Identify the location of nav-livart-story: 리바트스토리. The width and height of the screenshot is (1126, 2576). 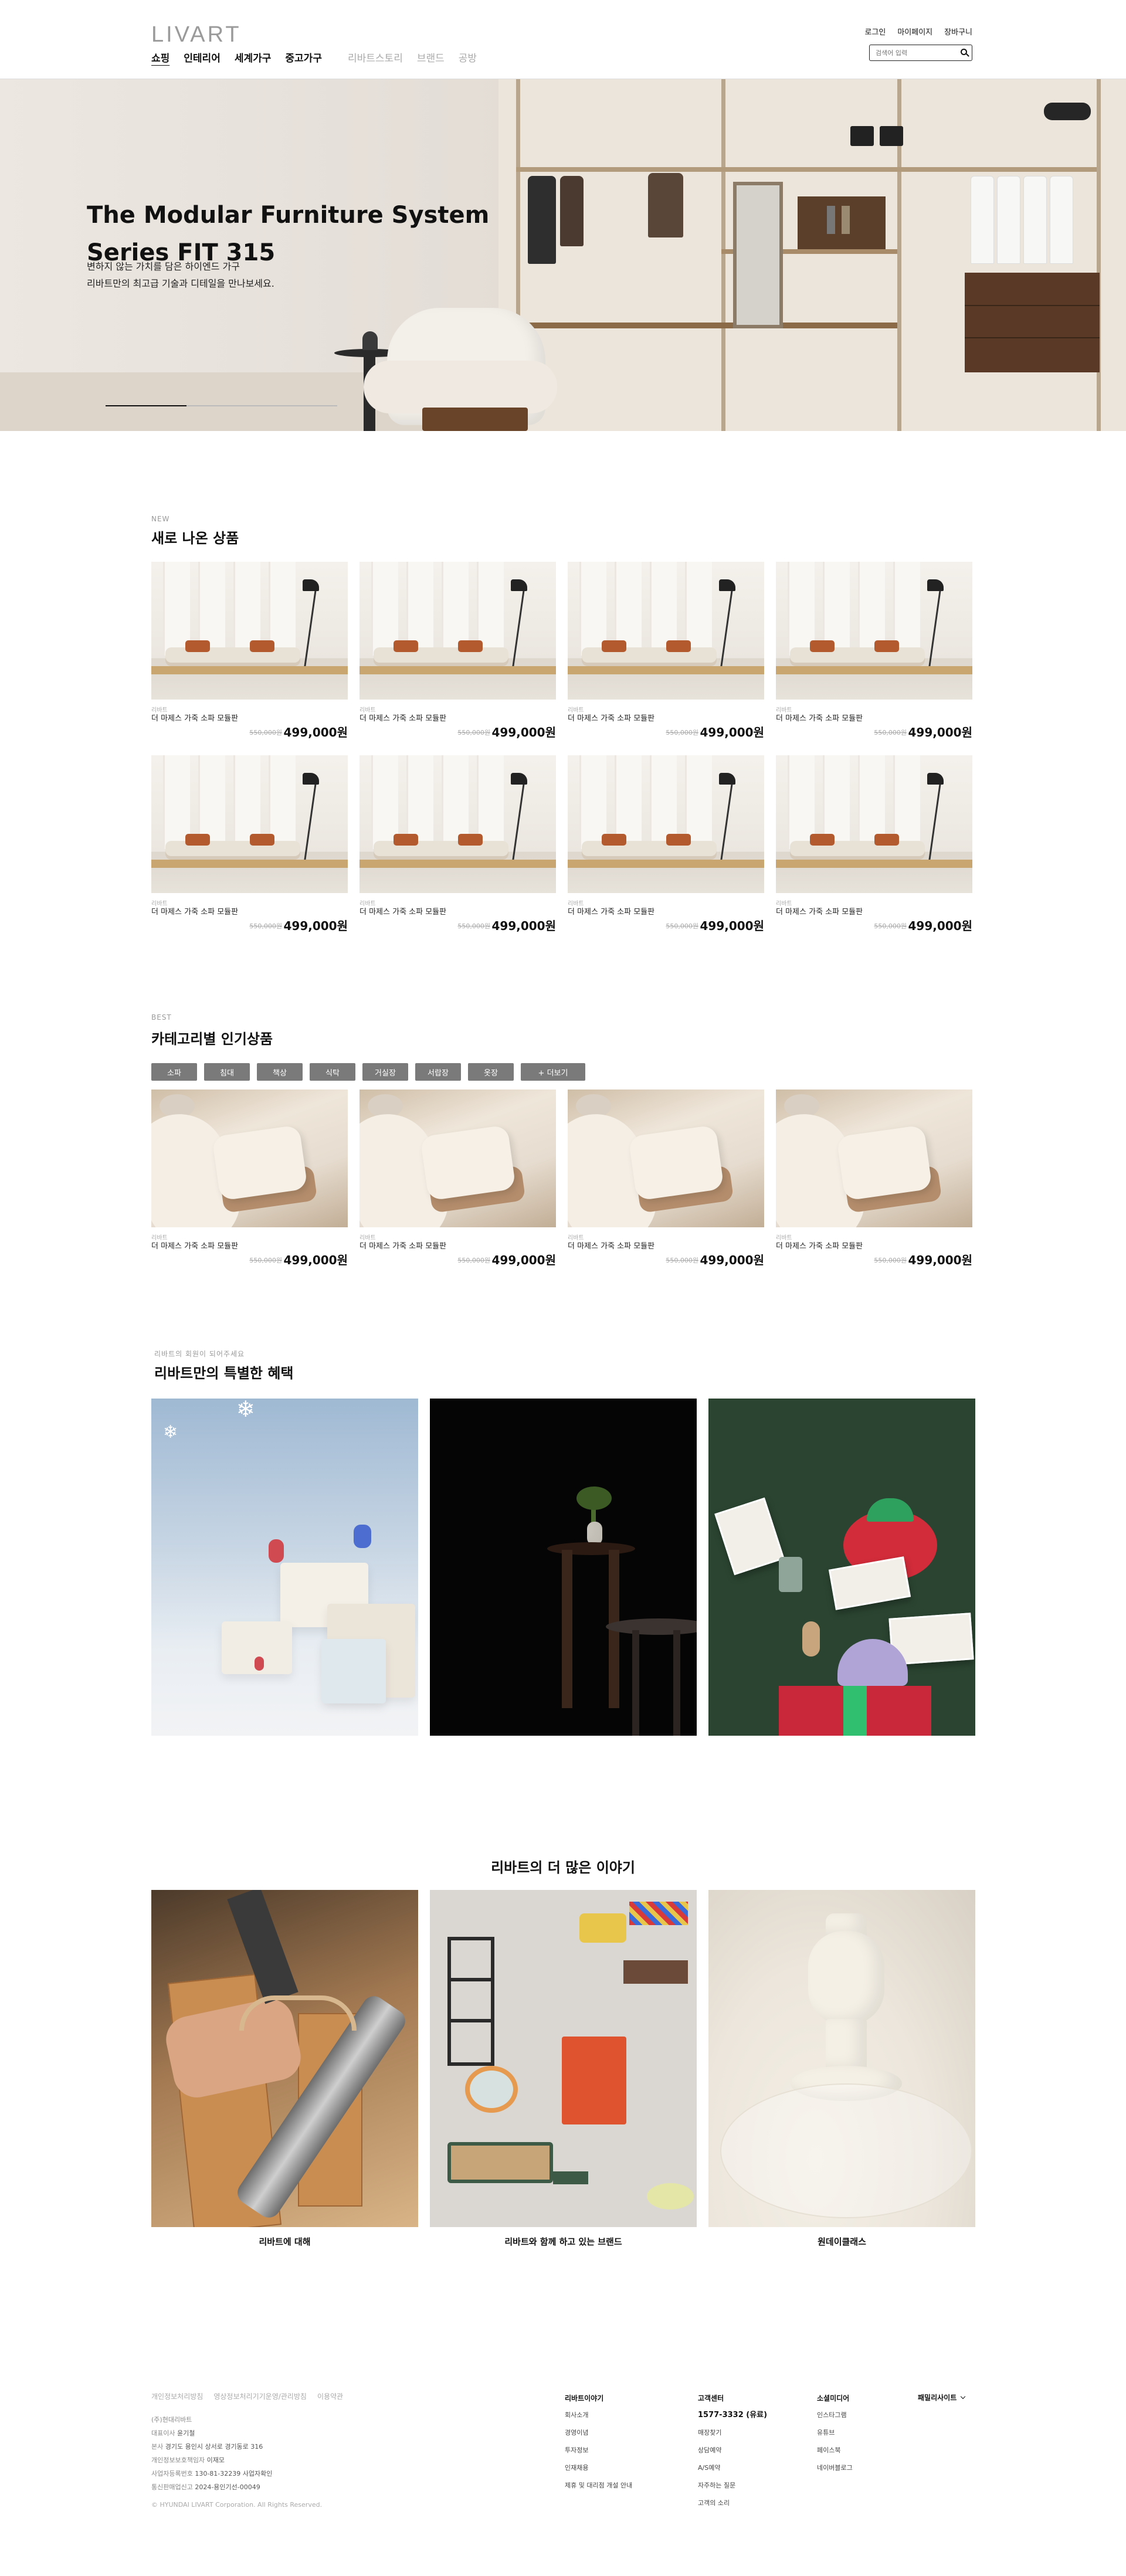
(375, 57).